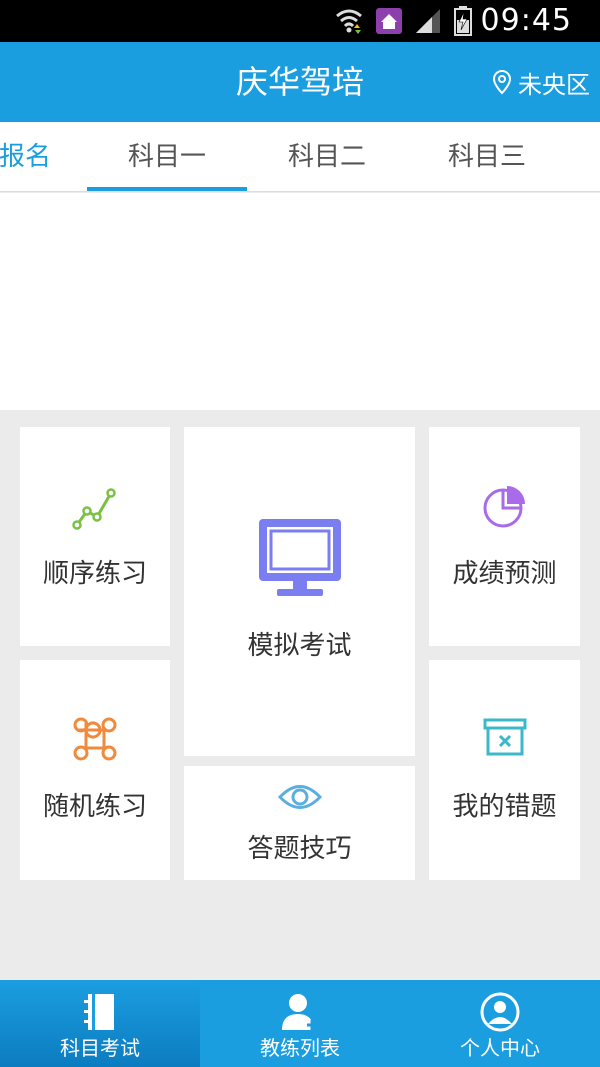 The image size is (600, 1067). Describe the element at coordinates (299, 557) in the screenshot. I see `monitor-icon` at that location.